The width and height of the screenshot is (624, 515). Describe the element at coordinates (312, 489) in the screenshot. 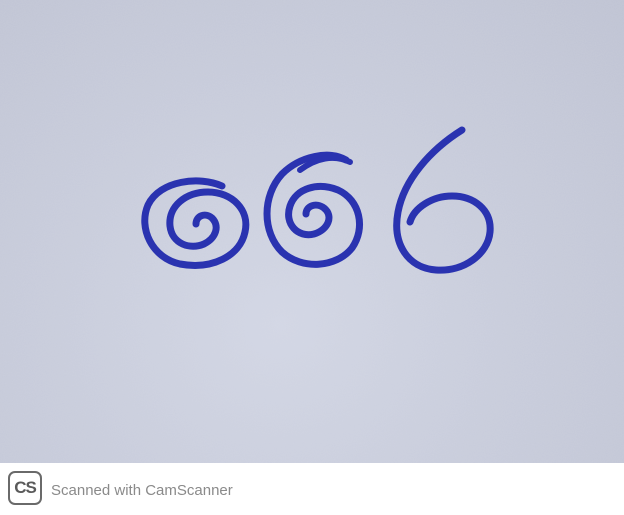

I see `camscanner-footer: CS Scanned with CamScanner` at that location.